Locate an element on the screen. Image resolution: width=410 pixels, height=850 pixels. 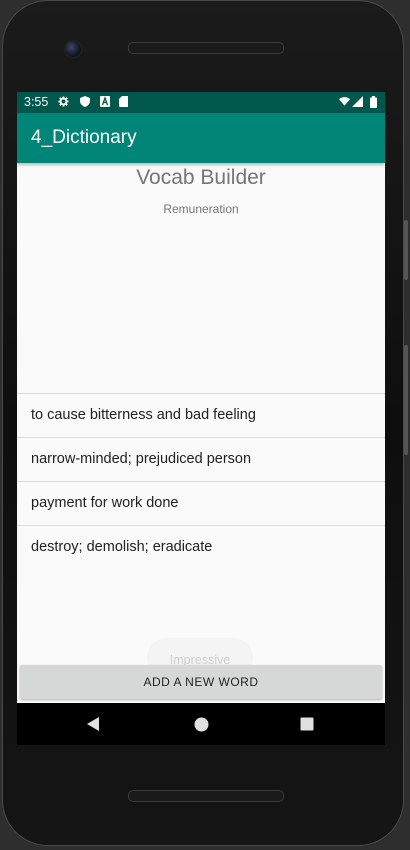
add-new-word-button: ADD A NEW WORD is located at coordinates (201, 682).